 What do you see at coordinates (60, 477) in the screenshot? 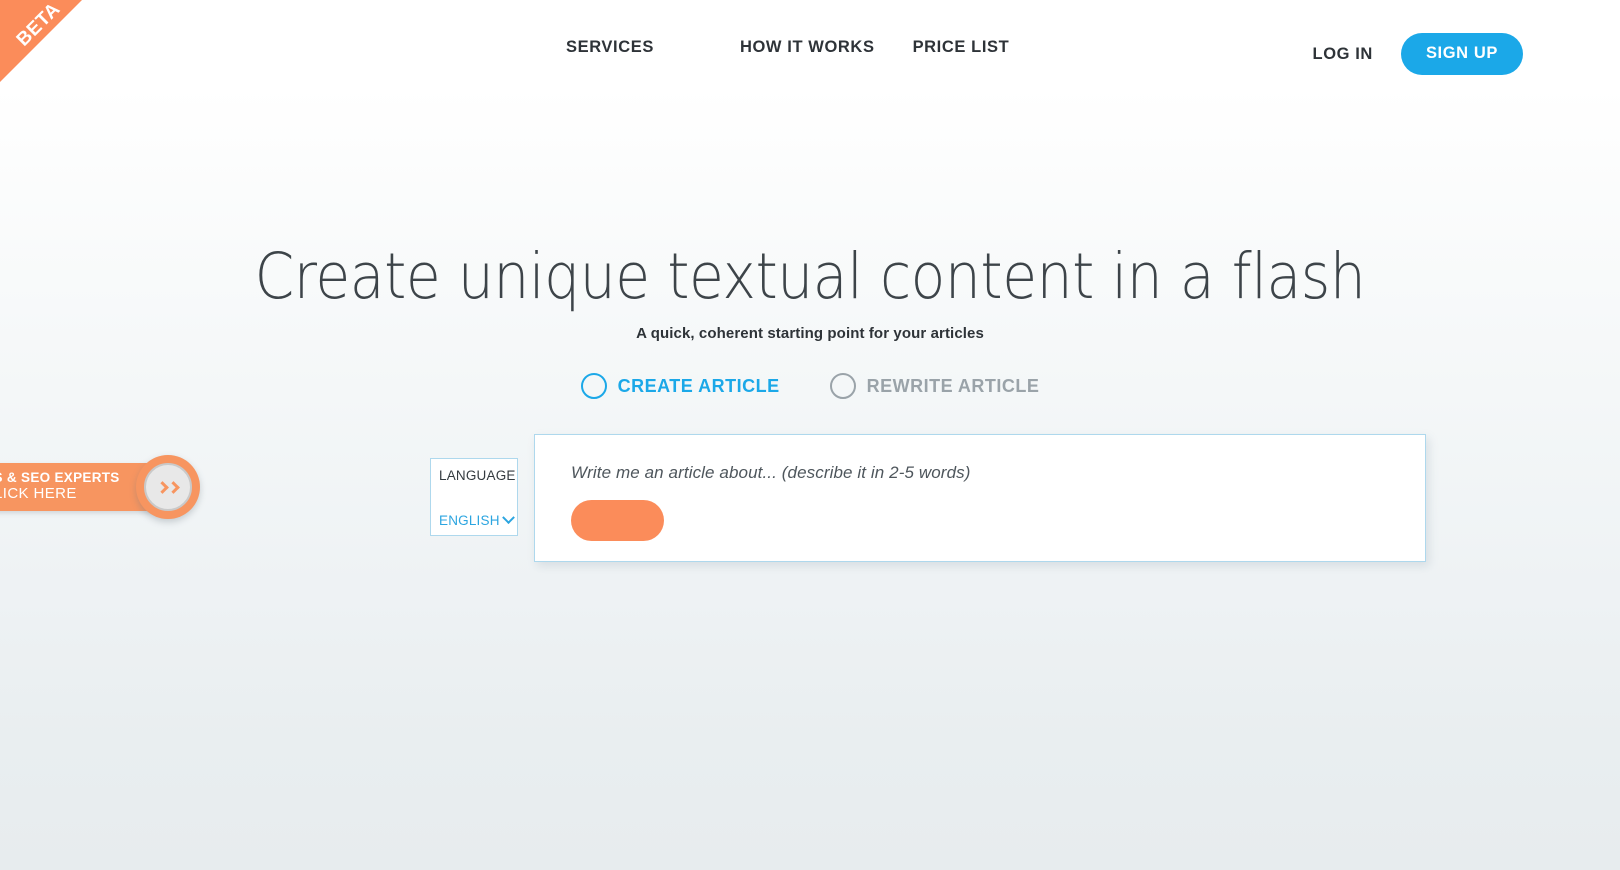
I see `promo-headline: GENCIES & SEO EXPERTS` at bounding box center [60, 477].